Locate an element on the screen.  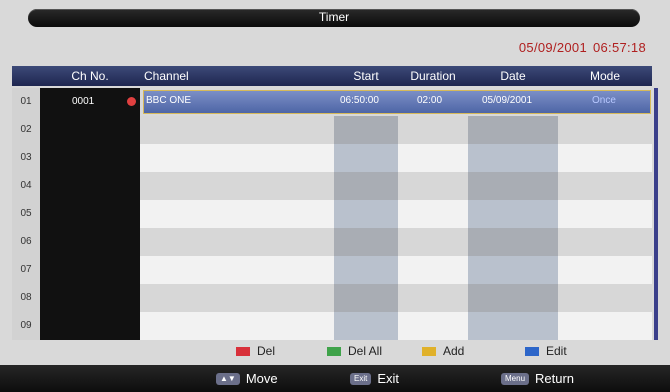
green-key-icon is located at coordinates (334, 351).